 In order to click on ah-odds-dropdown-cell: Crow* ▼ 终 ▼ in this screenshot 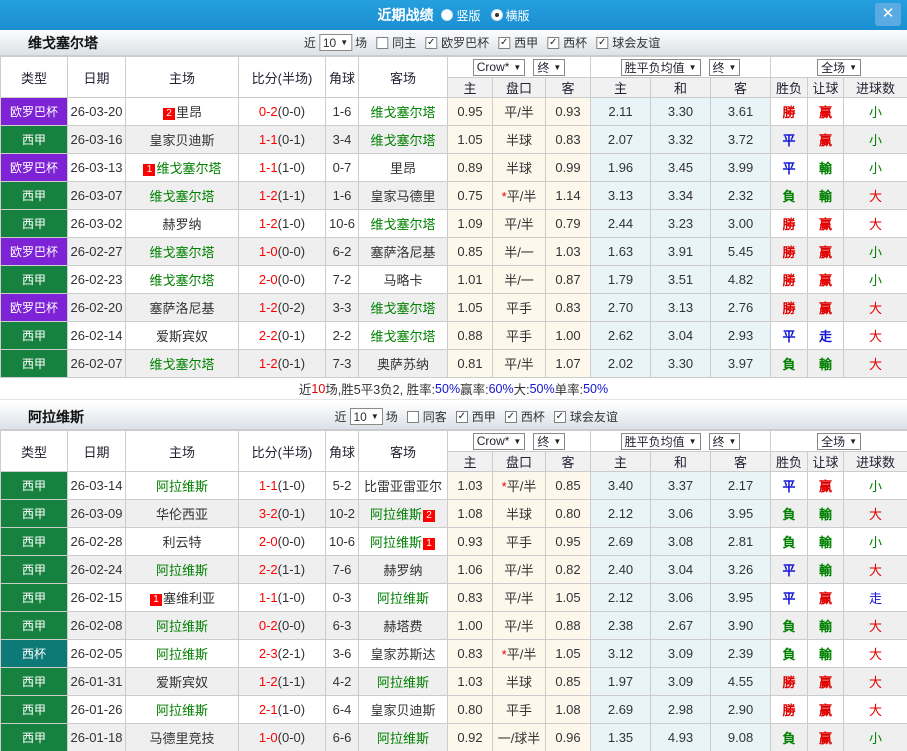, I will do `click(519, 441)`.